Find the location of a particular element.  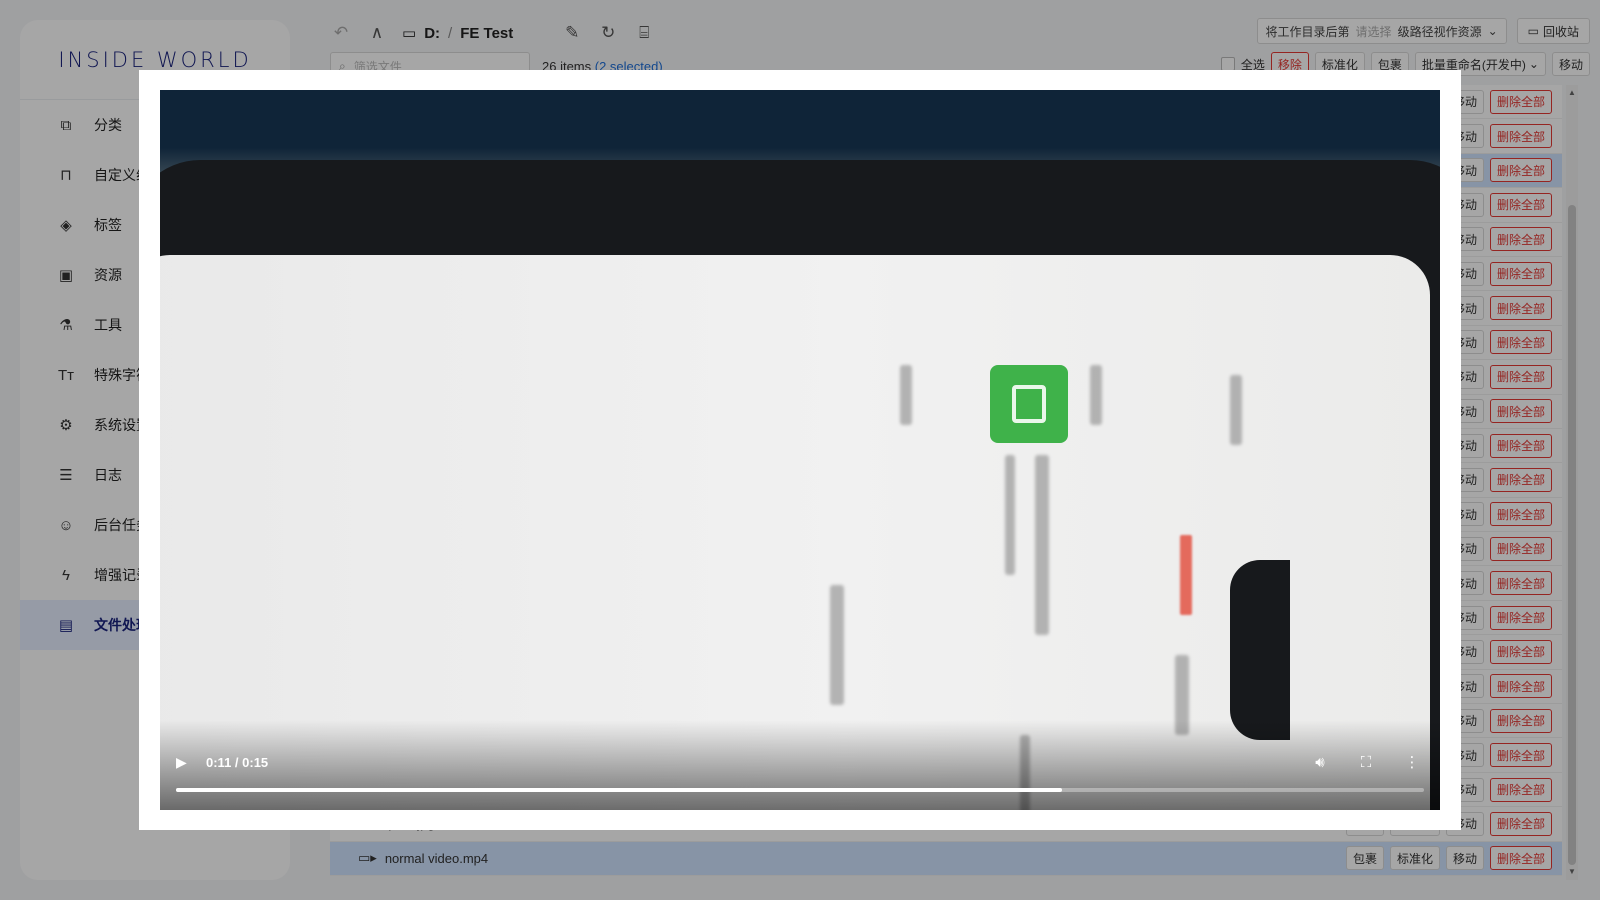

video-frame-app-icon is located at coordinates (1029, 404).